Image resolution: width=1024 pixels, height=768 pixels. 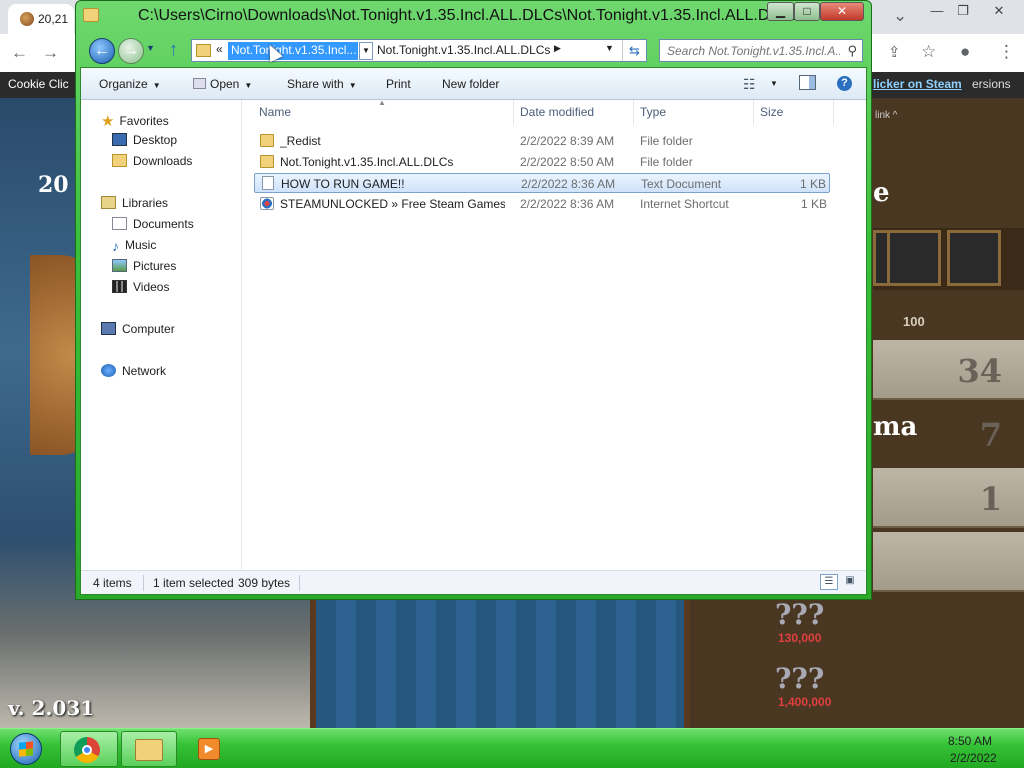 I want to click on back-button: ←, so click(x=102, y=51).